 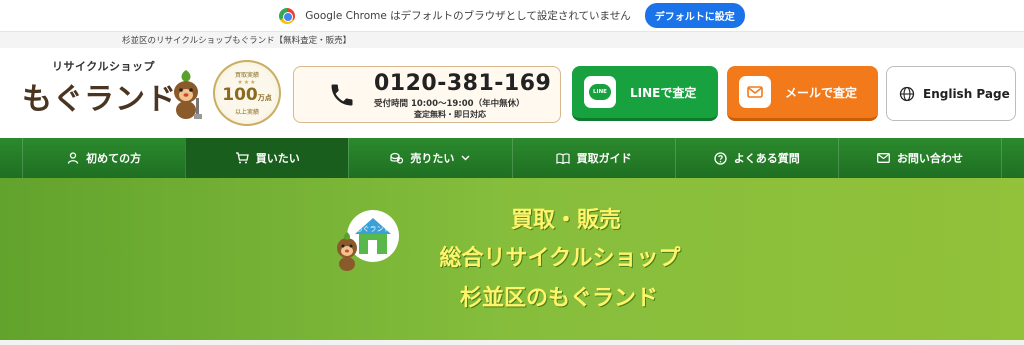 What do you see at coordinates (397, 158) in the screenshot?
I see `coins-icon` at bounding box center [397, 158].